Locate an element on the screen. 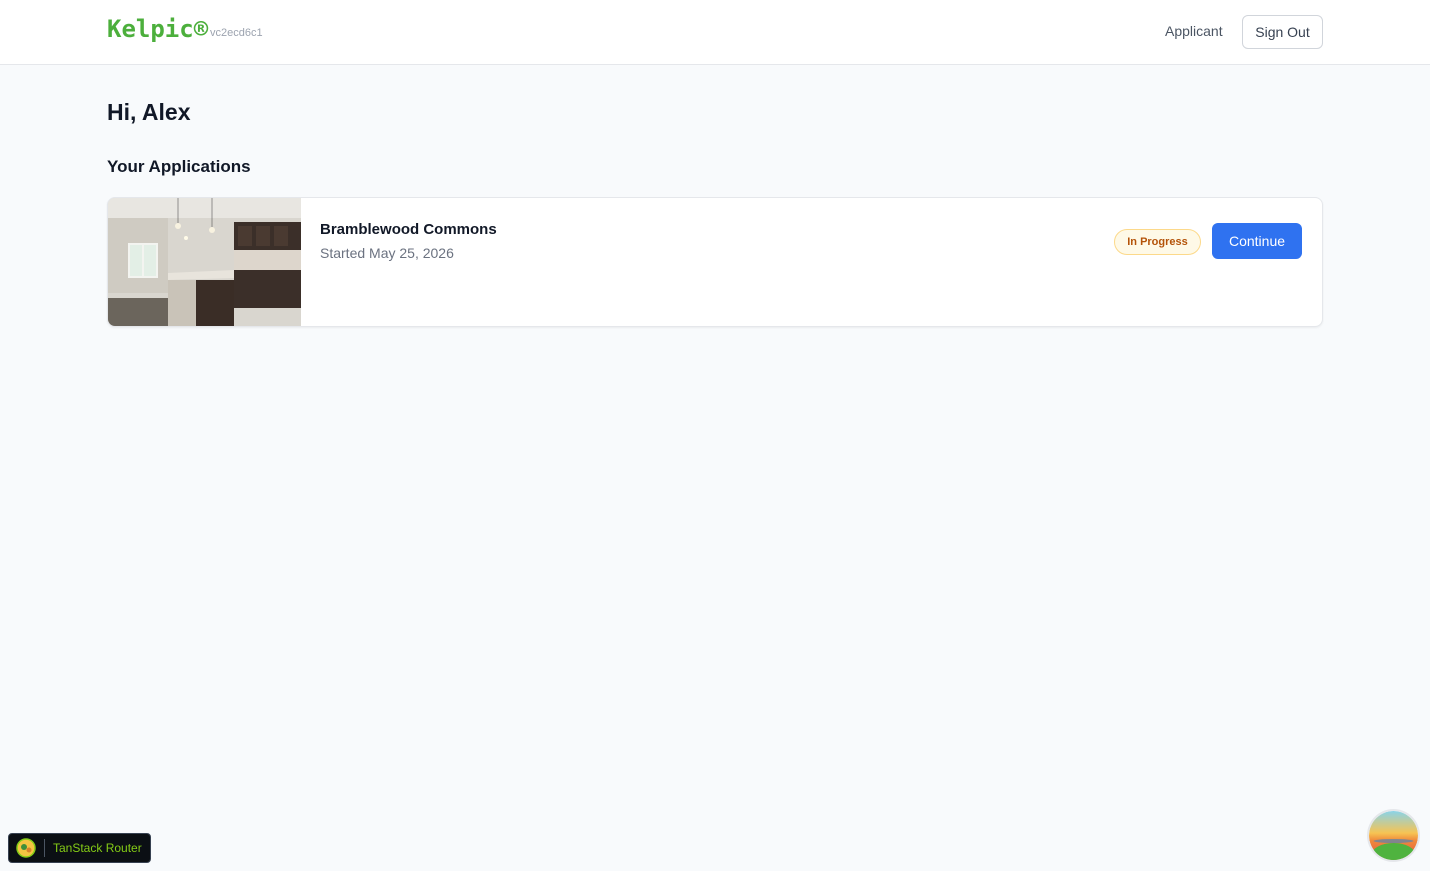 Image resolution: width=1430 pixels, height=871 pixels. applications-section-title: Your Applications is located at coordinates (179, 166).